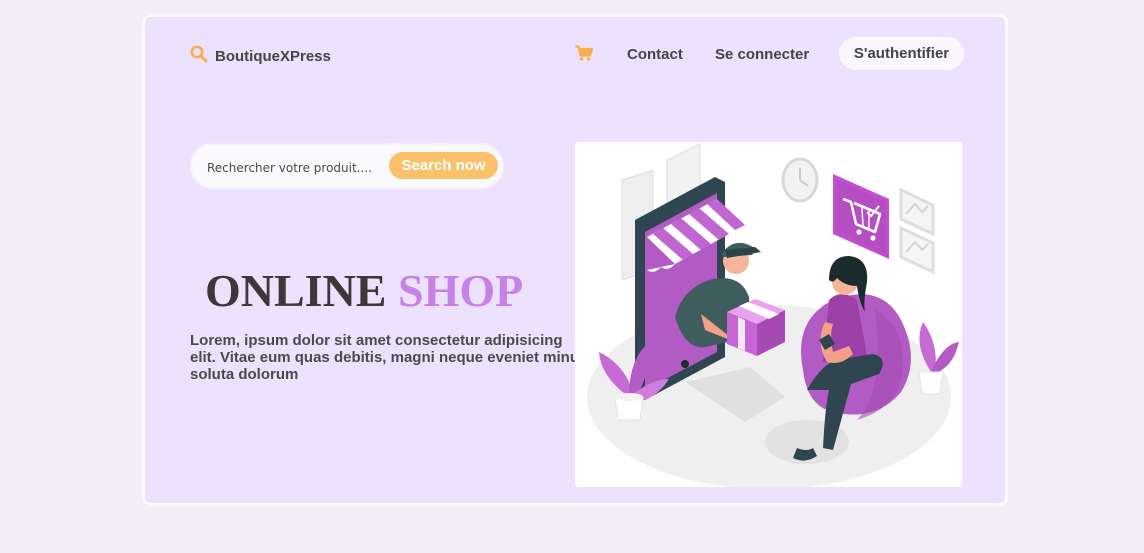 This screenshot has width=1144, height=553. What do you see at coordinates (938, 358) in the screenshot?
I see `potted-plant-right-illustration` at bounding box center [938, 358].